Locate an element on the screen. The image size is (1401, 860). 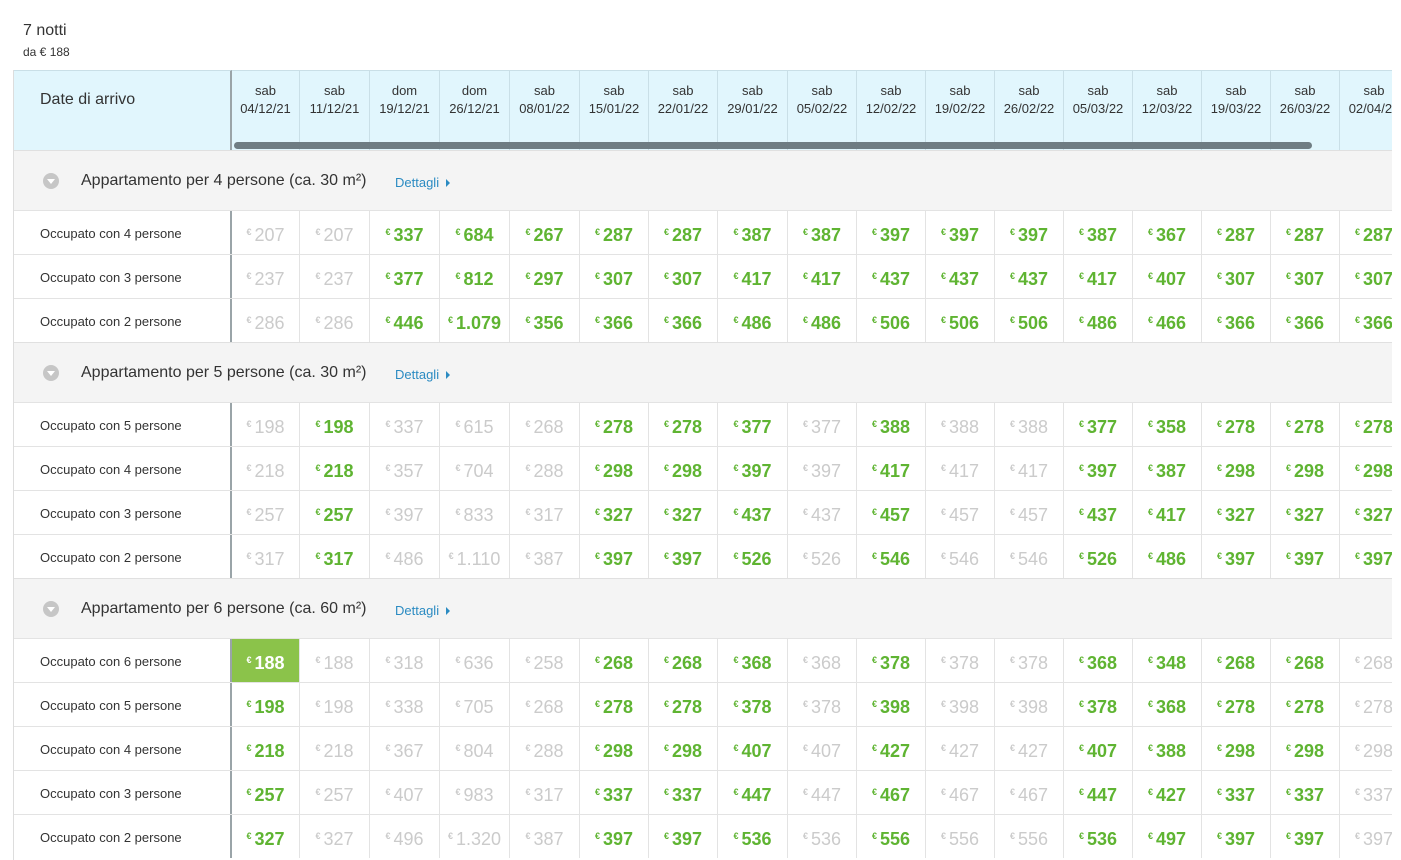
price-cell: €257 is located at coordinates (335, 512).